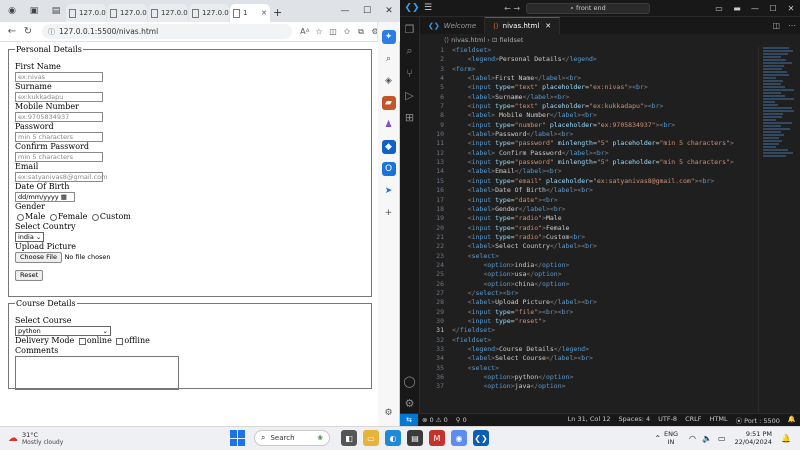 This screenshot has width=800, height=450. What do you see at coordinates (590, 59) in the screenshot?
I see `code-line: 2 <legend>Personal Details</legend>` at bounding box center [590, 59].